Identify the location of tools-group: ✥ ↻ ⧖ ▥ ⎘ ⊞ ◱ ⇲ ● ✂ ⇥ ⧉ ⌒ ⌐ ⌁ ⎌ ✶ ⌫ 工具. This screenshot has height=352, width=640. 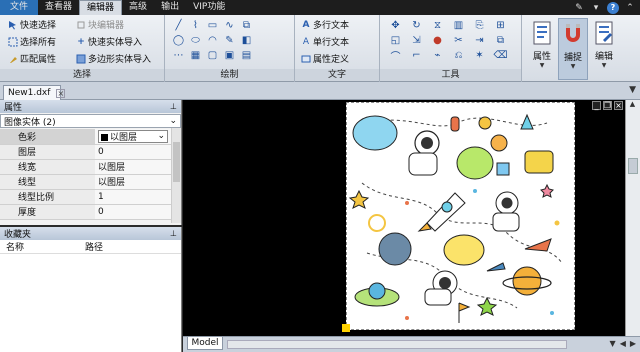
(451, 48).